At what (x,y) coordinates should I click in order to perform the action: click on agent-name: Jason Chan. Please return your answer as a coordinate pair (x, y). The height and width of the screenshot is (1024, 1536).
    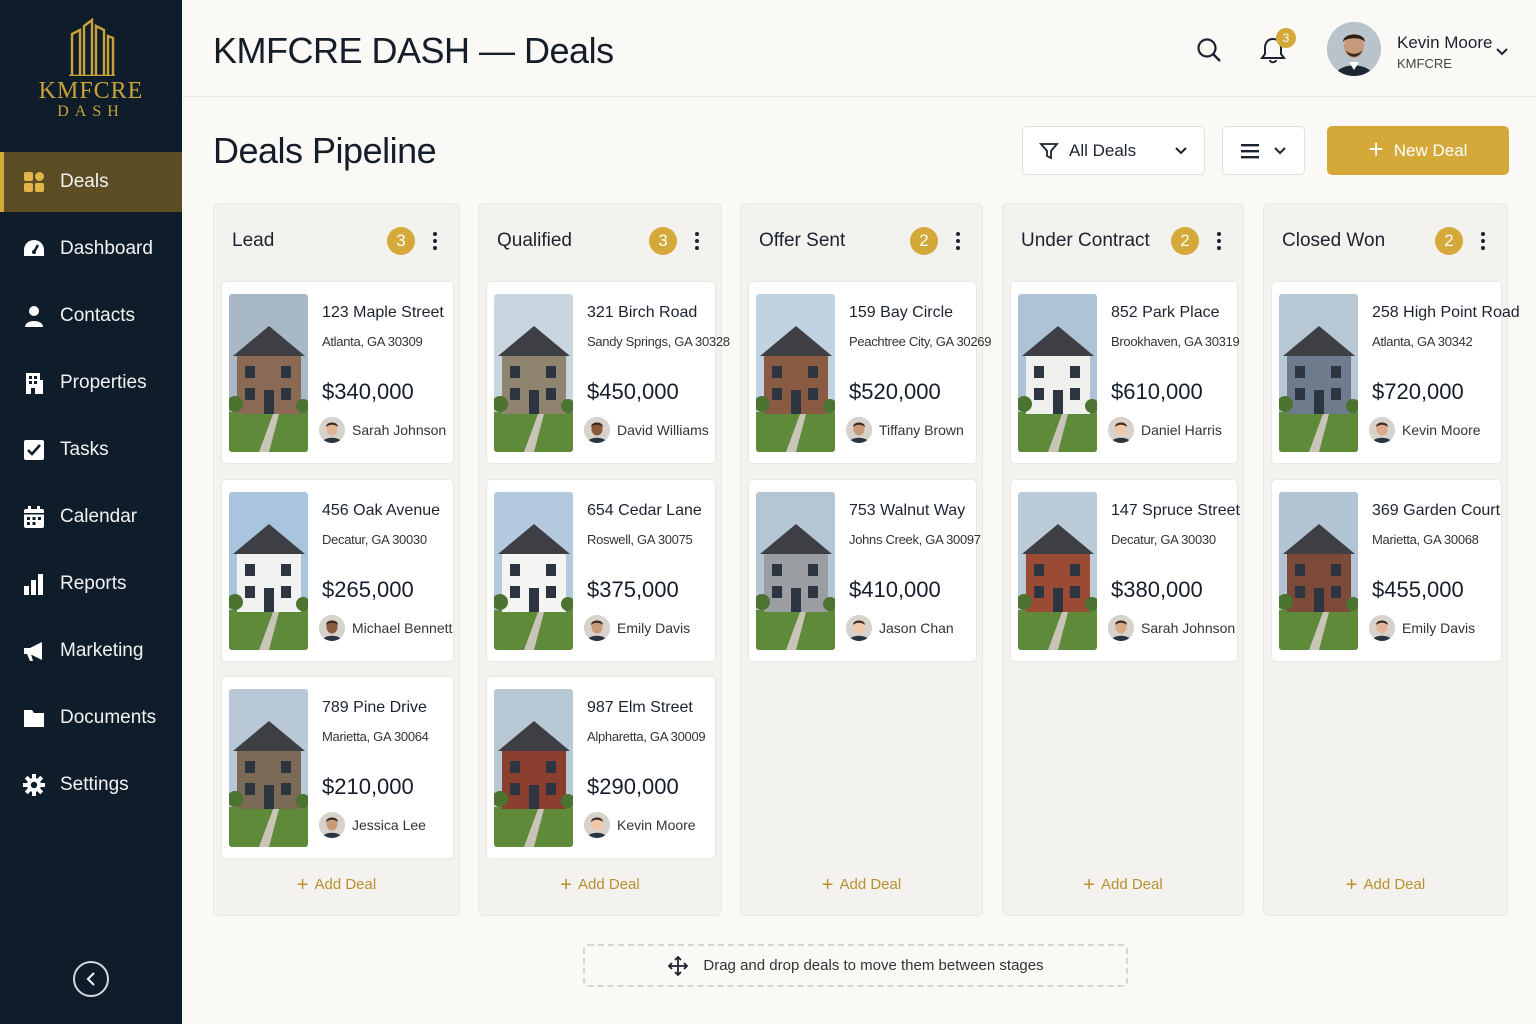
    Looking at the image, I should click on (916, 628).